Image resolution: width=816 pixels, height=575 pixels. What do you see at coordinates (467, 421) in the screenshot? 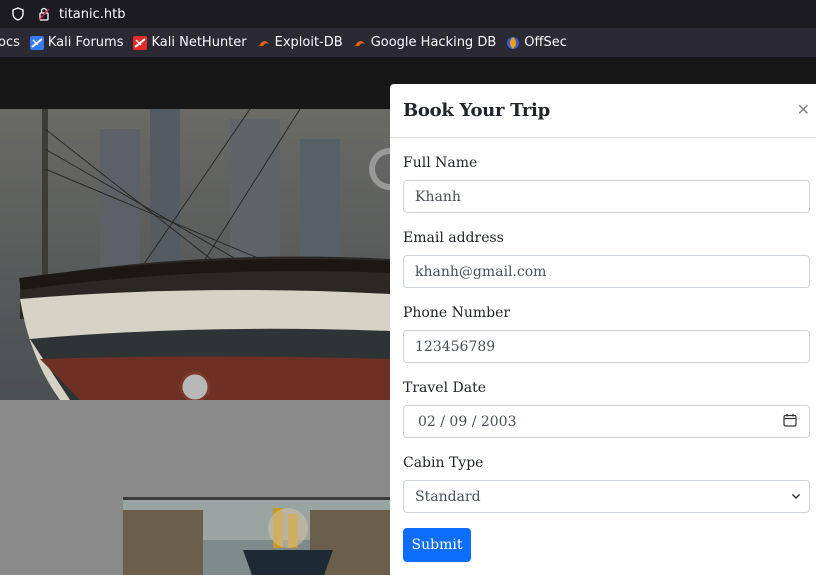
I see `travel-date-value: 02 / 09 / 2003` at bounding box center [467, 421].